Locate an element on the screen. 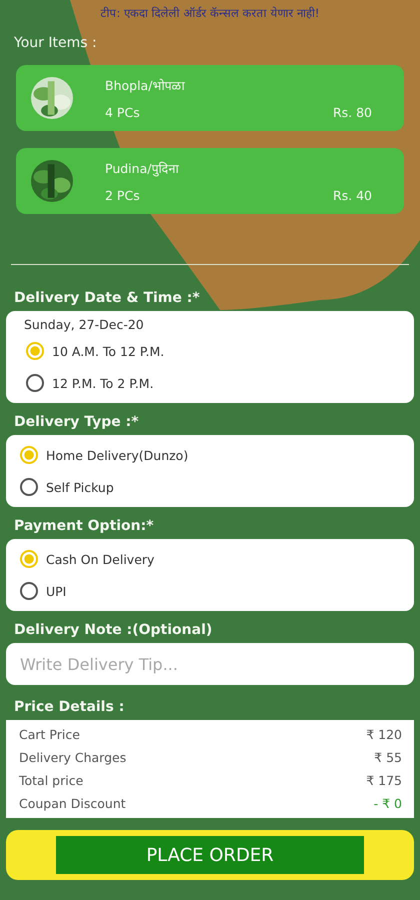  section-heading: Delivery Type :* is located at coordinates (77, 422).